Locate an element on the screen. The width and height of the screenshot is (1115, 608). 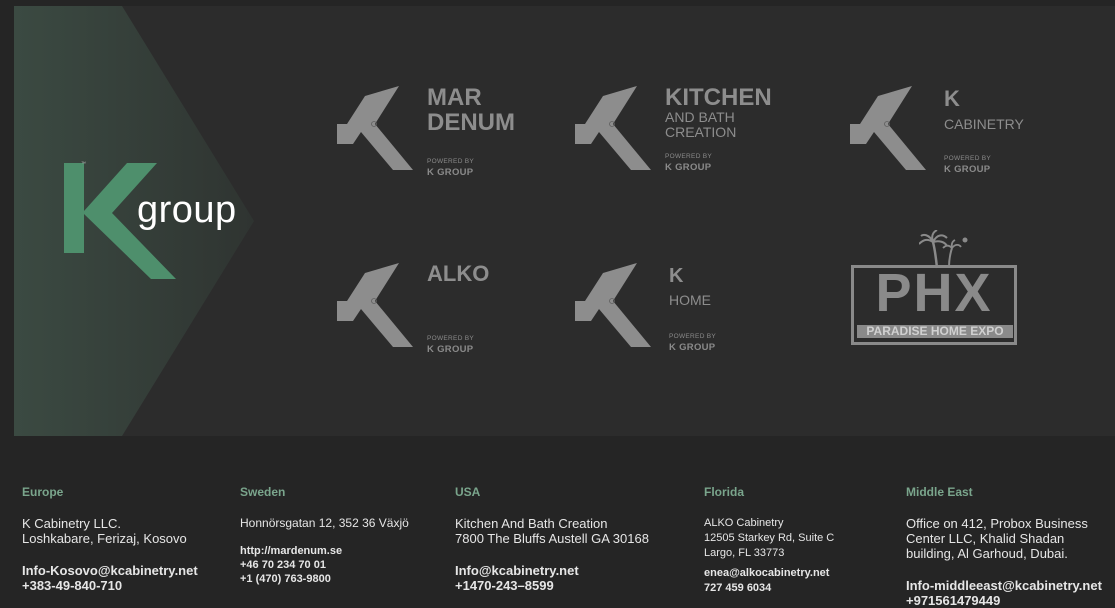
paradise-home-expo-logo: PHX PARADISE HOME EXPO is located at coordinates (937, 292).